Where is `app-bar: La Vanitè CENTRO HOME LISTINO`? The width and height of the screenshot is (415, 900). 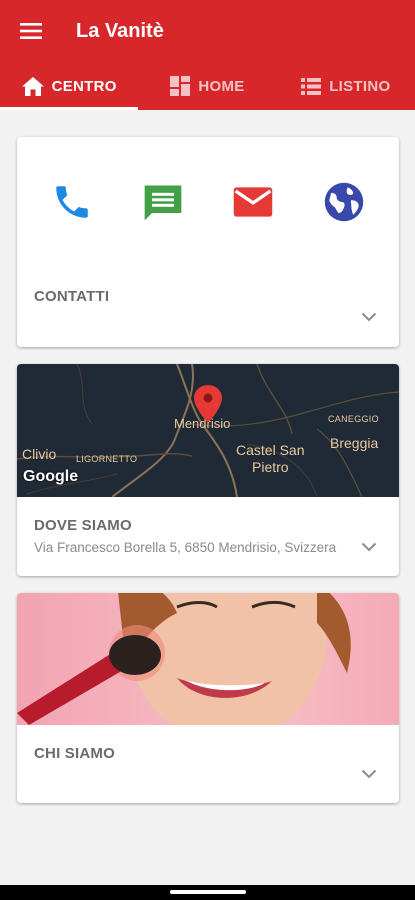
app-bar: La Vanitè CENTRO HOME LISTINO is located at coordinates (207, 55).